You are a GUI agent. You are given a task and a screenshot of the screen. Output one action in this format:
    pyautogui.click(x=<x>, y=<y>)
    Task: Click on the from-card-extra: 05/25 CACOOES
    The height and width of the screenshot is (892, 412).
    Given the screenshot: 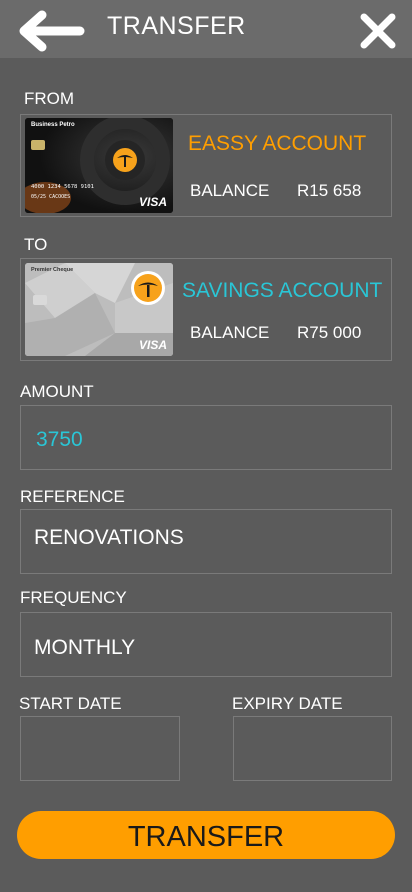 What is the action you would take?
    pyautogui.click(x=51, y=197)
    